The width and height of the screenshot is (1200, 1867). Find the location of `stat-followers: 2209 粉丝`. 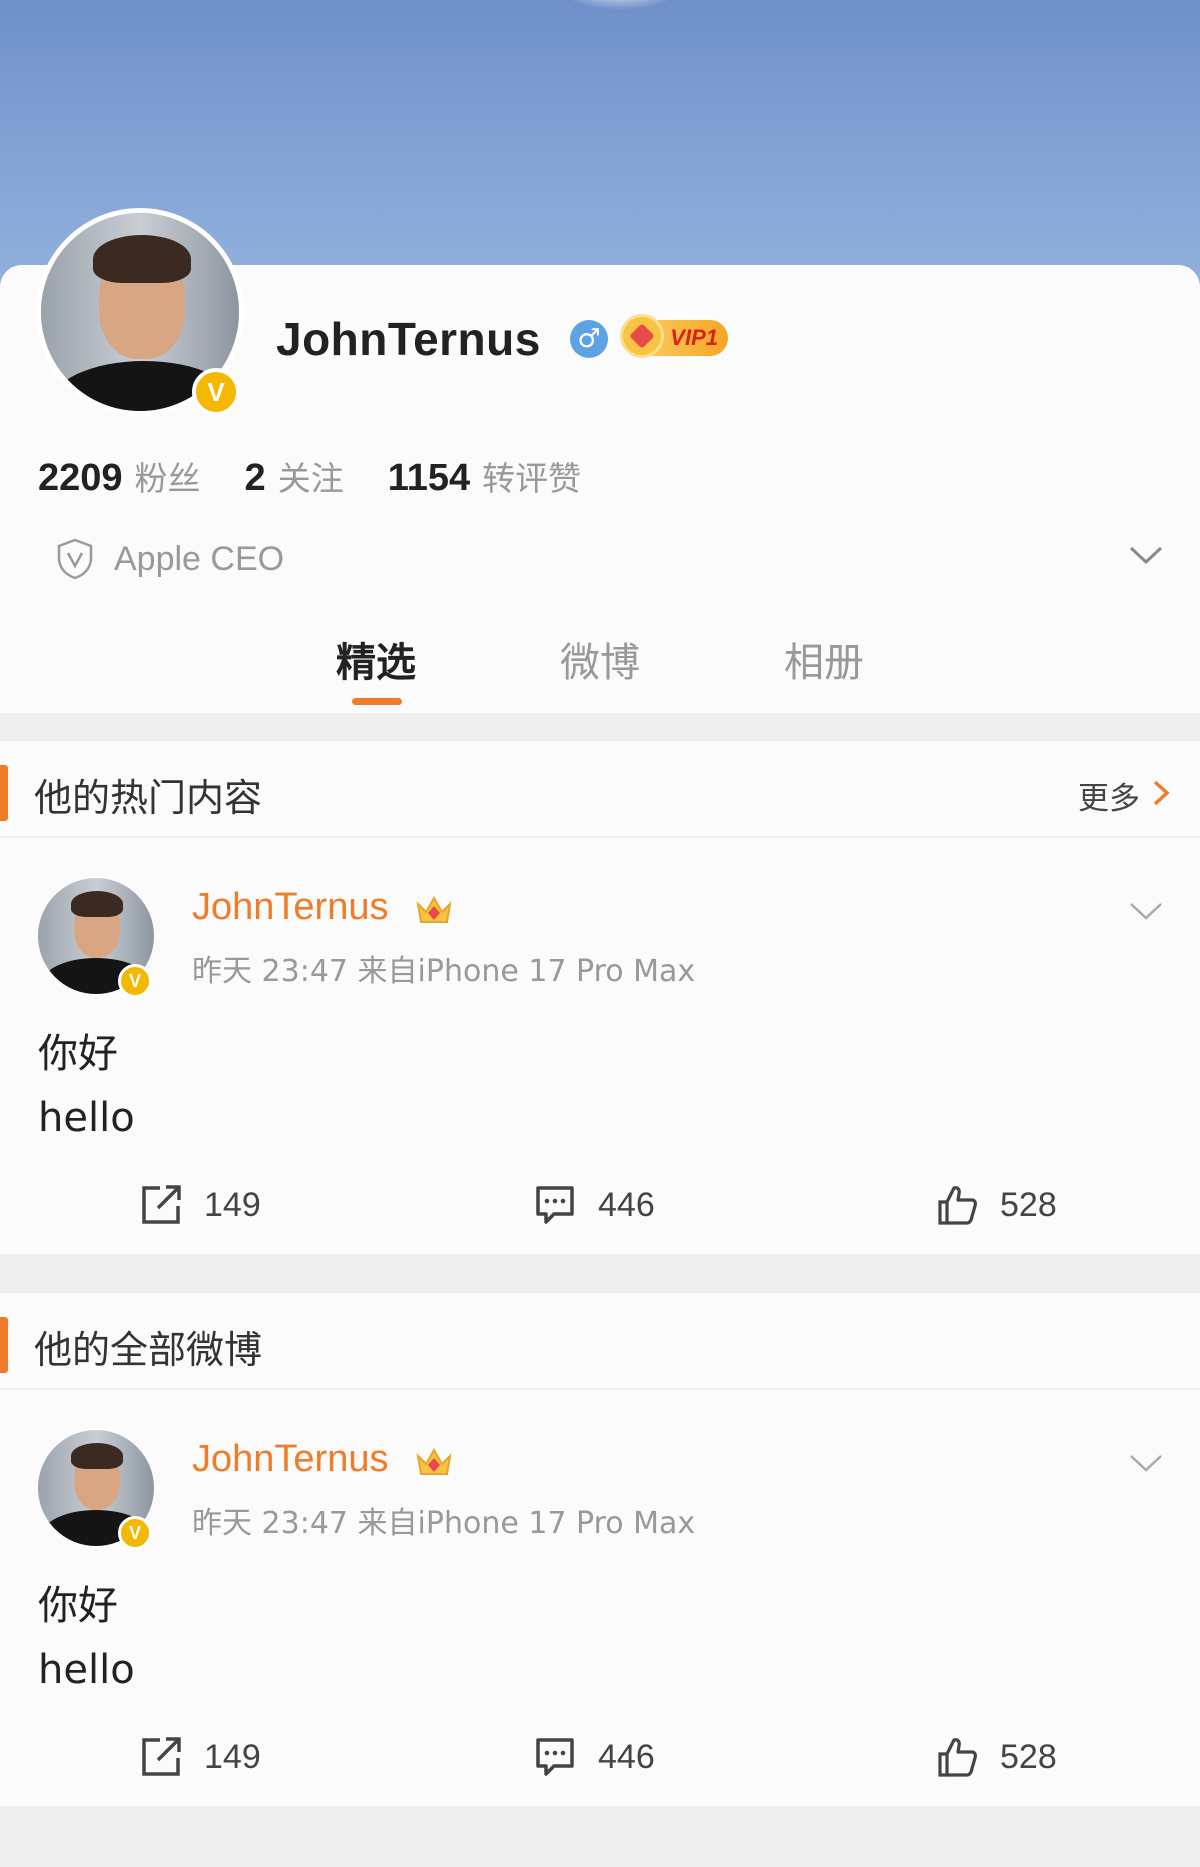

stat-followers: 2209 粉丝 is located at coordinates (119, 476).